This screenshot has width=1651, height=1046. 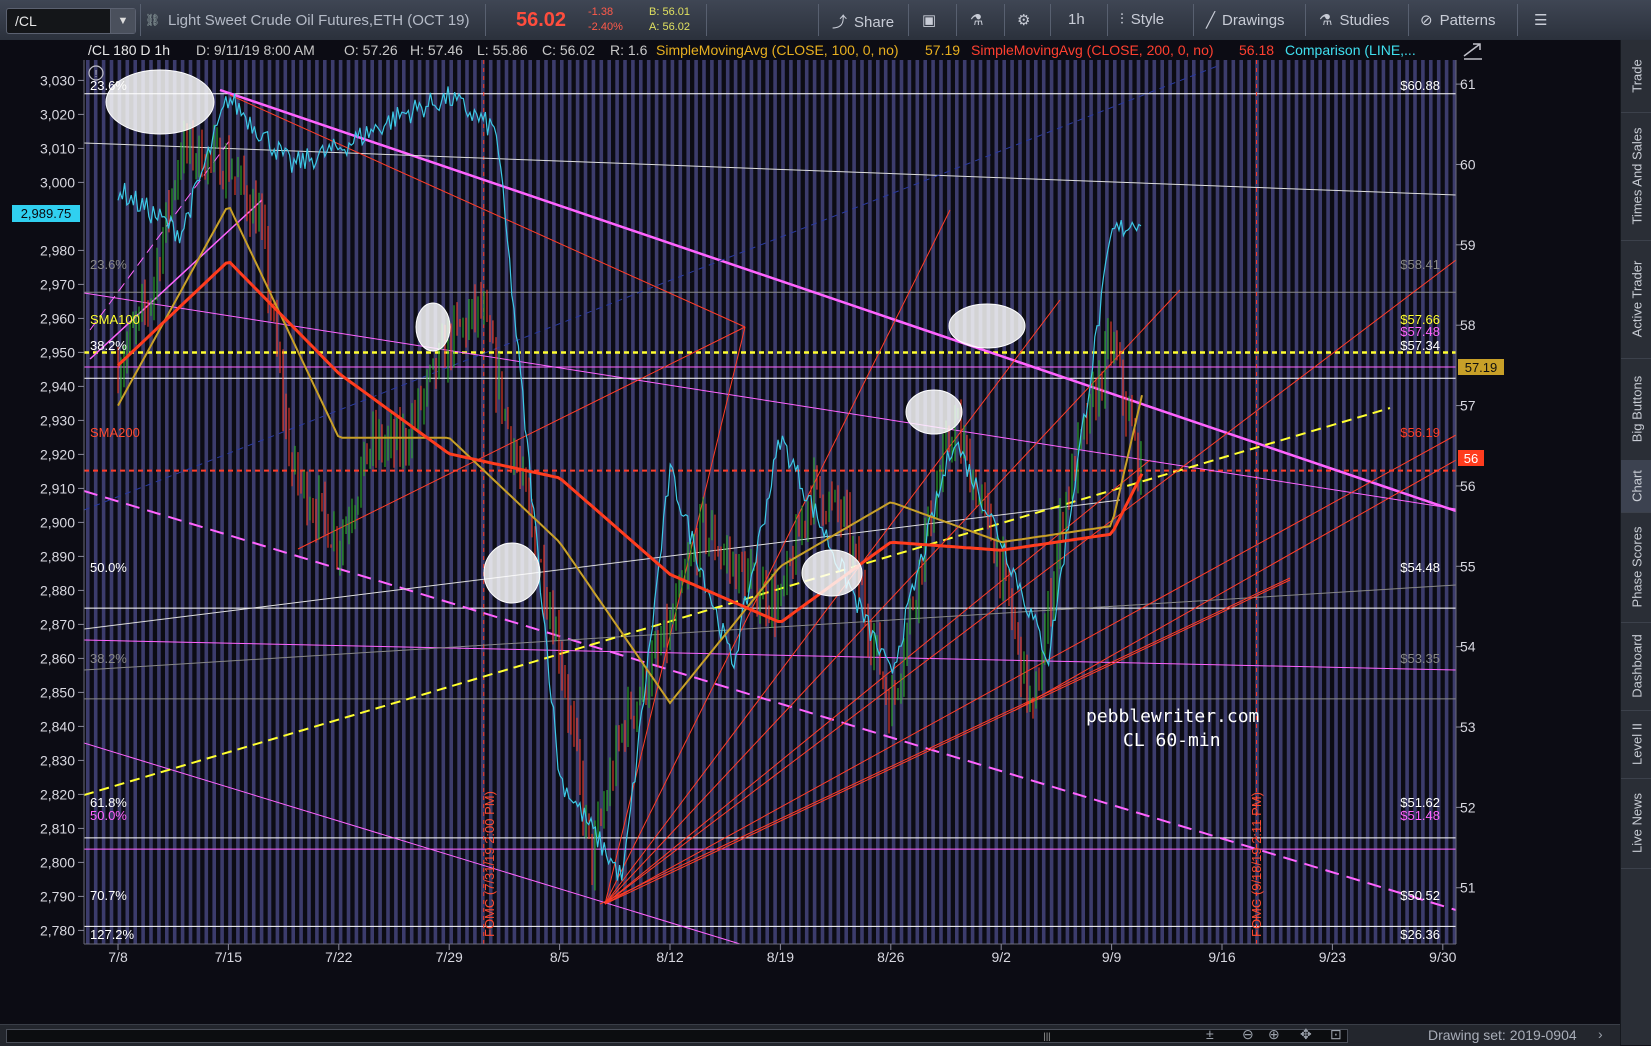 I want to click on info-high: H: 57.46, so click(x=436, y=50).